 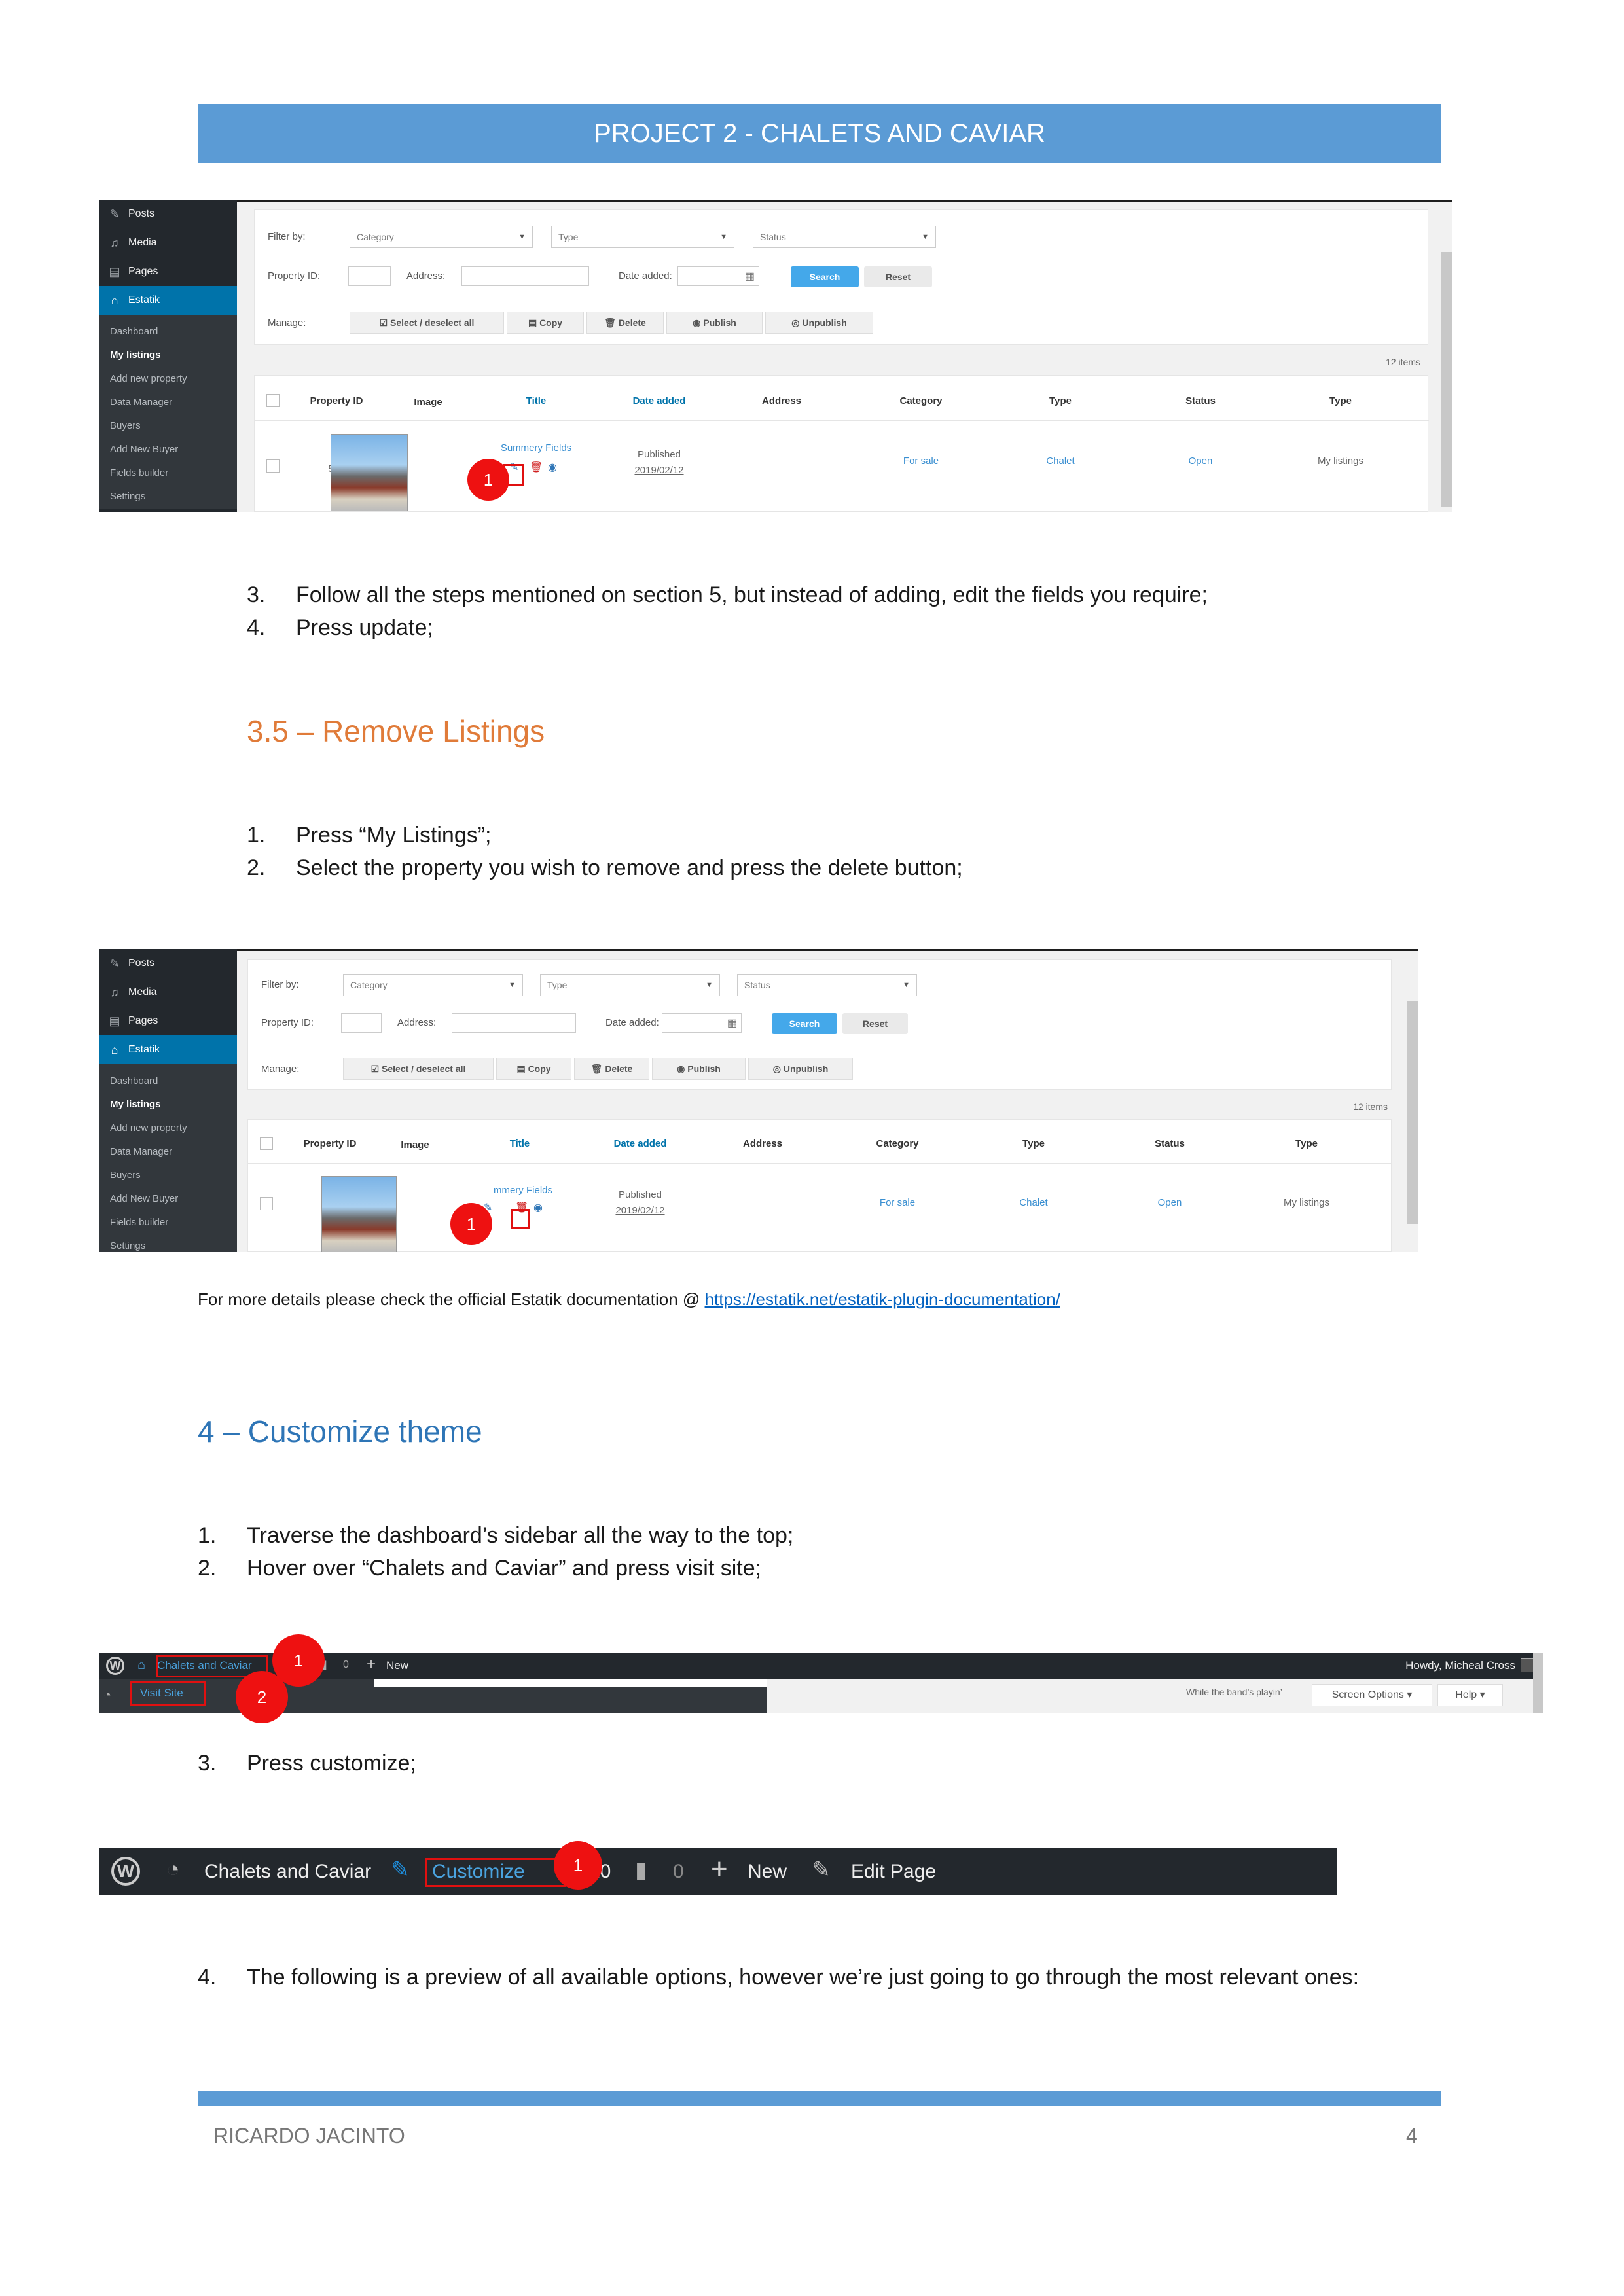 What do you see at coordinates (536, 467) in the screenshot?
I see `trash-icon: 🗑` at bounding box center [536, 467].